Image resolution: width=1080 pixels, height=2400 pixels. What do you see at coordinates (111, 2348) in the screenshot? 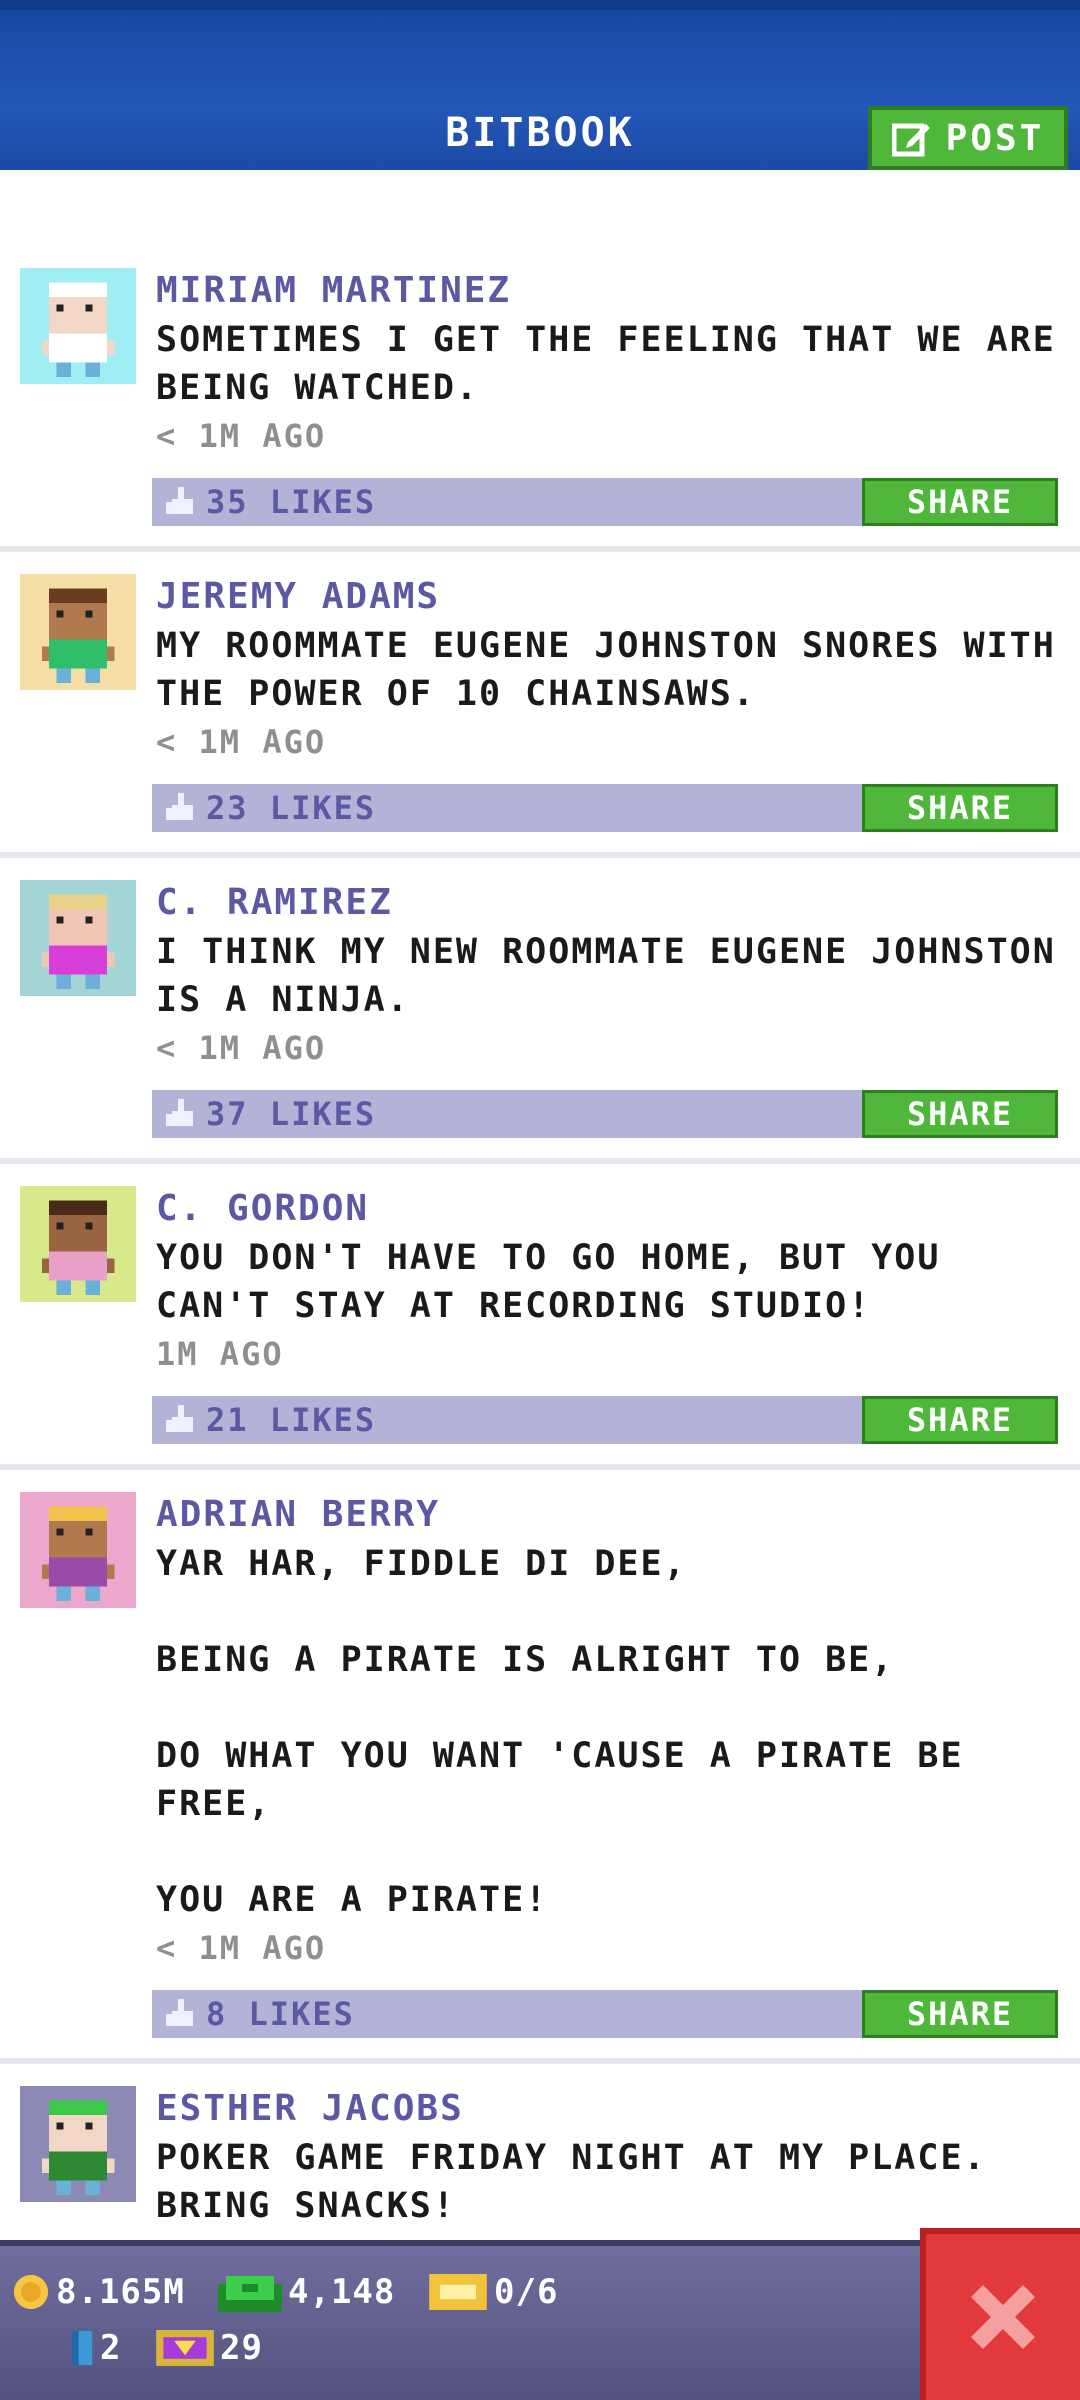
I see `blue-item-value: 2` at bounding box center [111, 2348].